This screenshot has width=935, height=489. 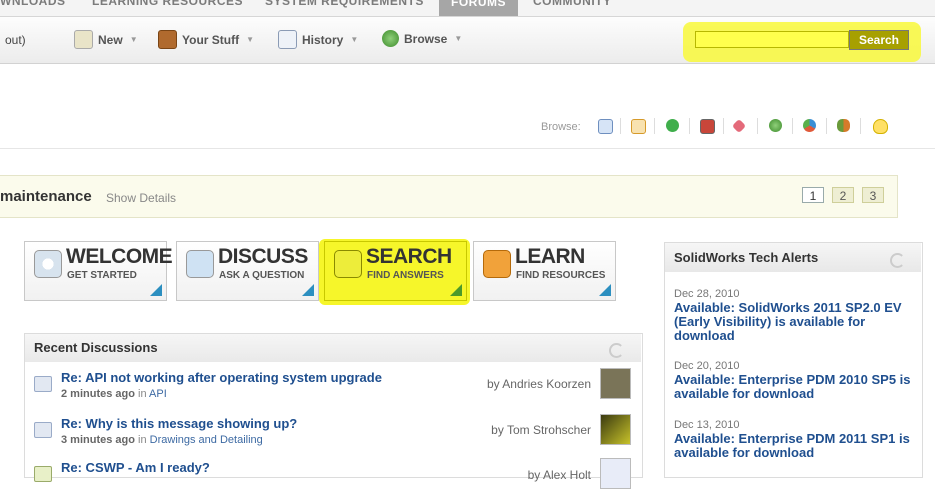 I want to click on logout-link: out), so click(x=15, y=40).